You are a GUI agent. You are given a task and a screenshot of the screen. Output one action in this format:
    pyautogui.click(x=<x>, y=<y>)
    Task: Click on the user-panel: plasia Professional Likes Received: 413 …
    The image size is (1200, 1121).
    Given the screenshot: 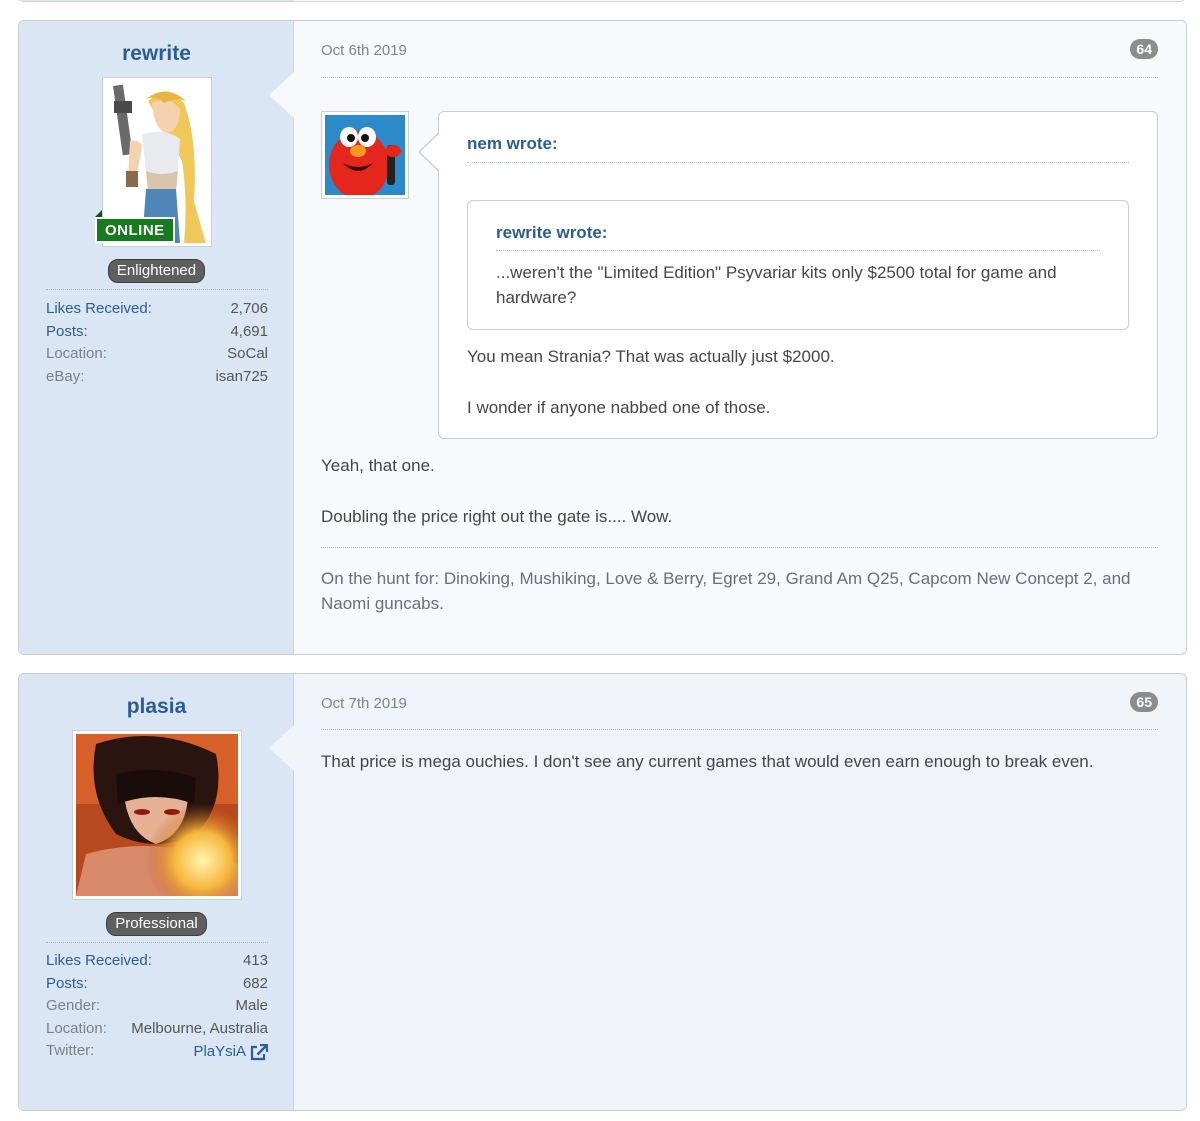 What is the action you would take?
    pyautogui.click(x=156, y=892)
    